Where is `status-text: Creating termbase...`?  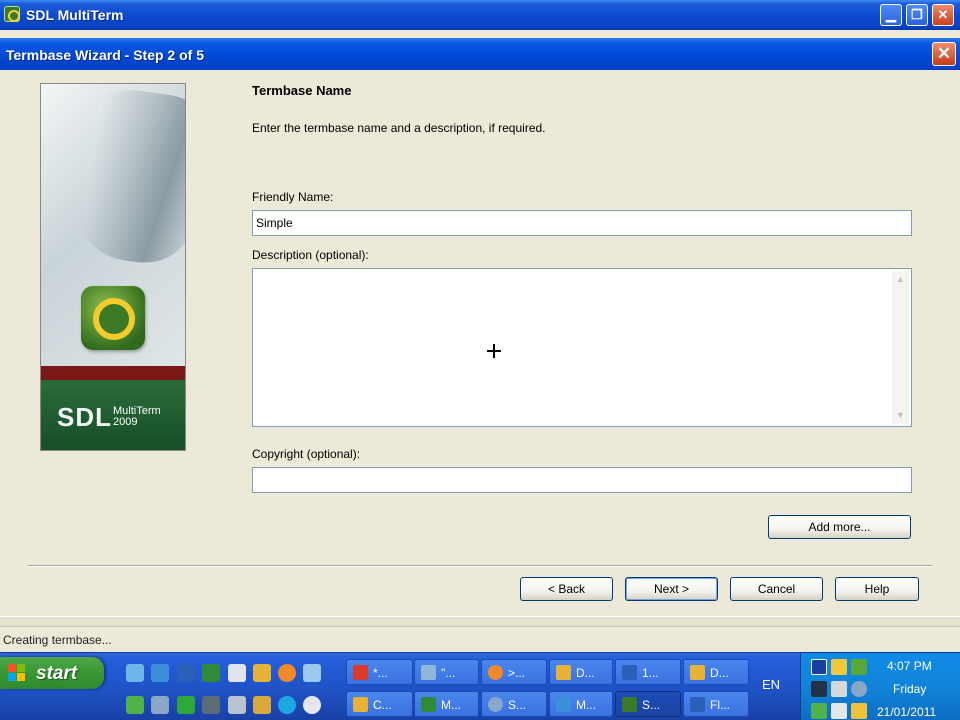
status-text: Creating termbase... is located at coordinates (57, 640).